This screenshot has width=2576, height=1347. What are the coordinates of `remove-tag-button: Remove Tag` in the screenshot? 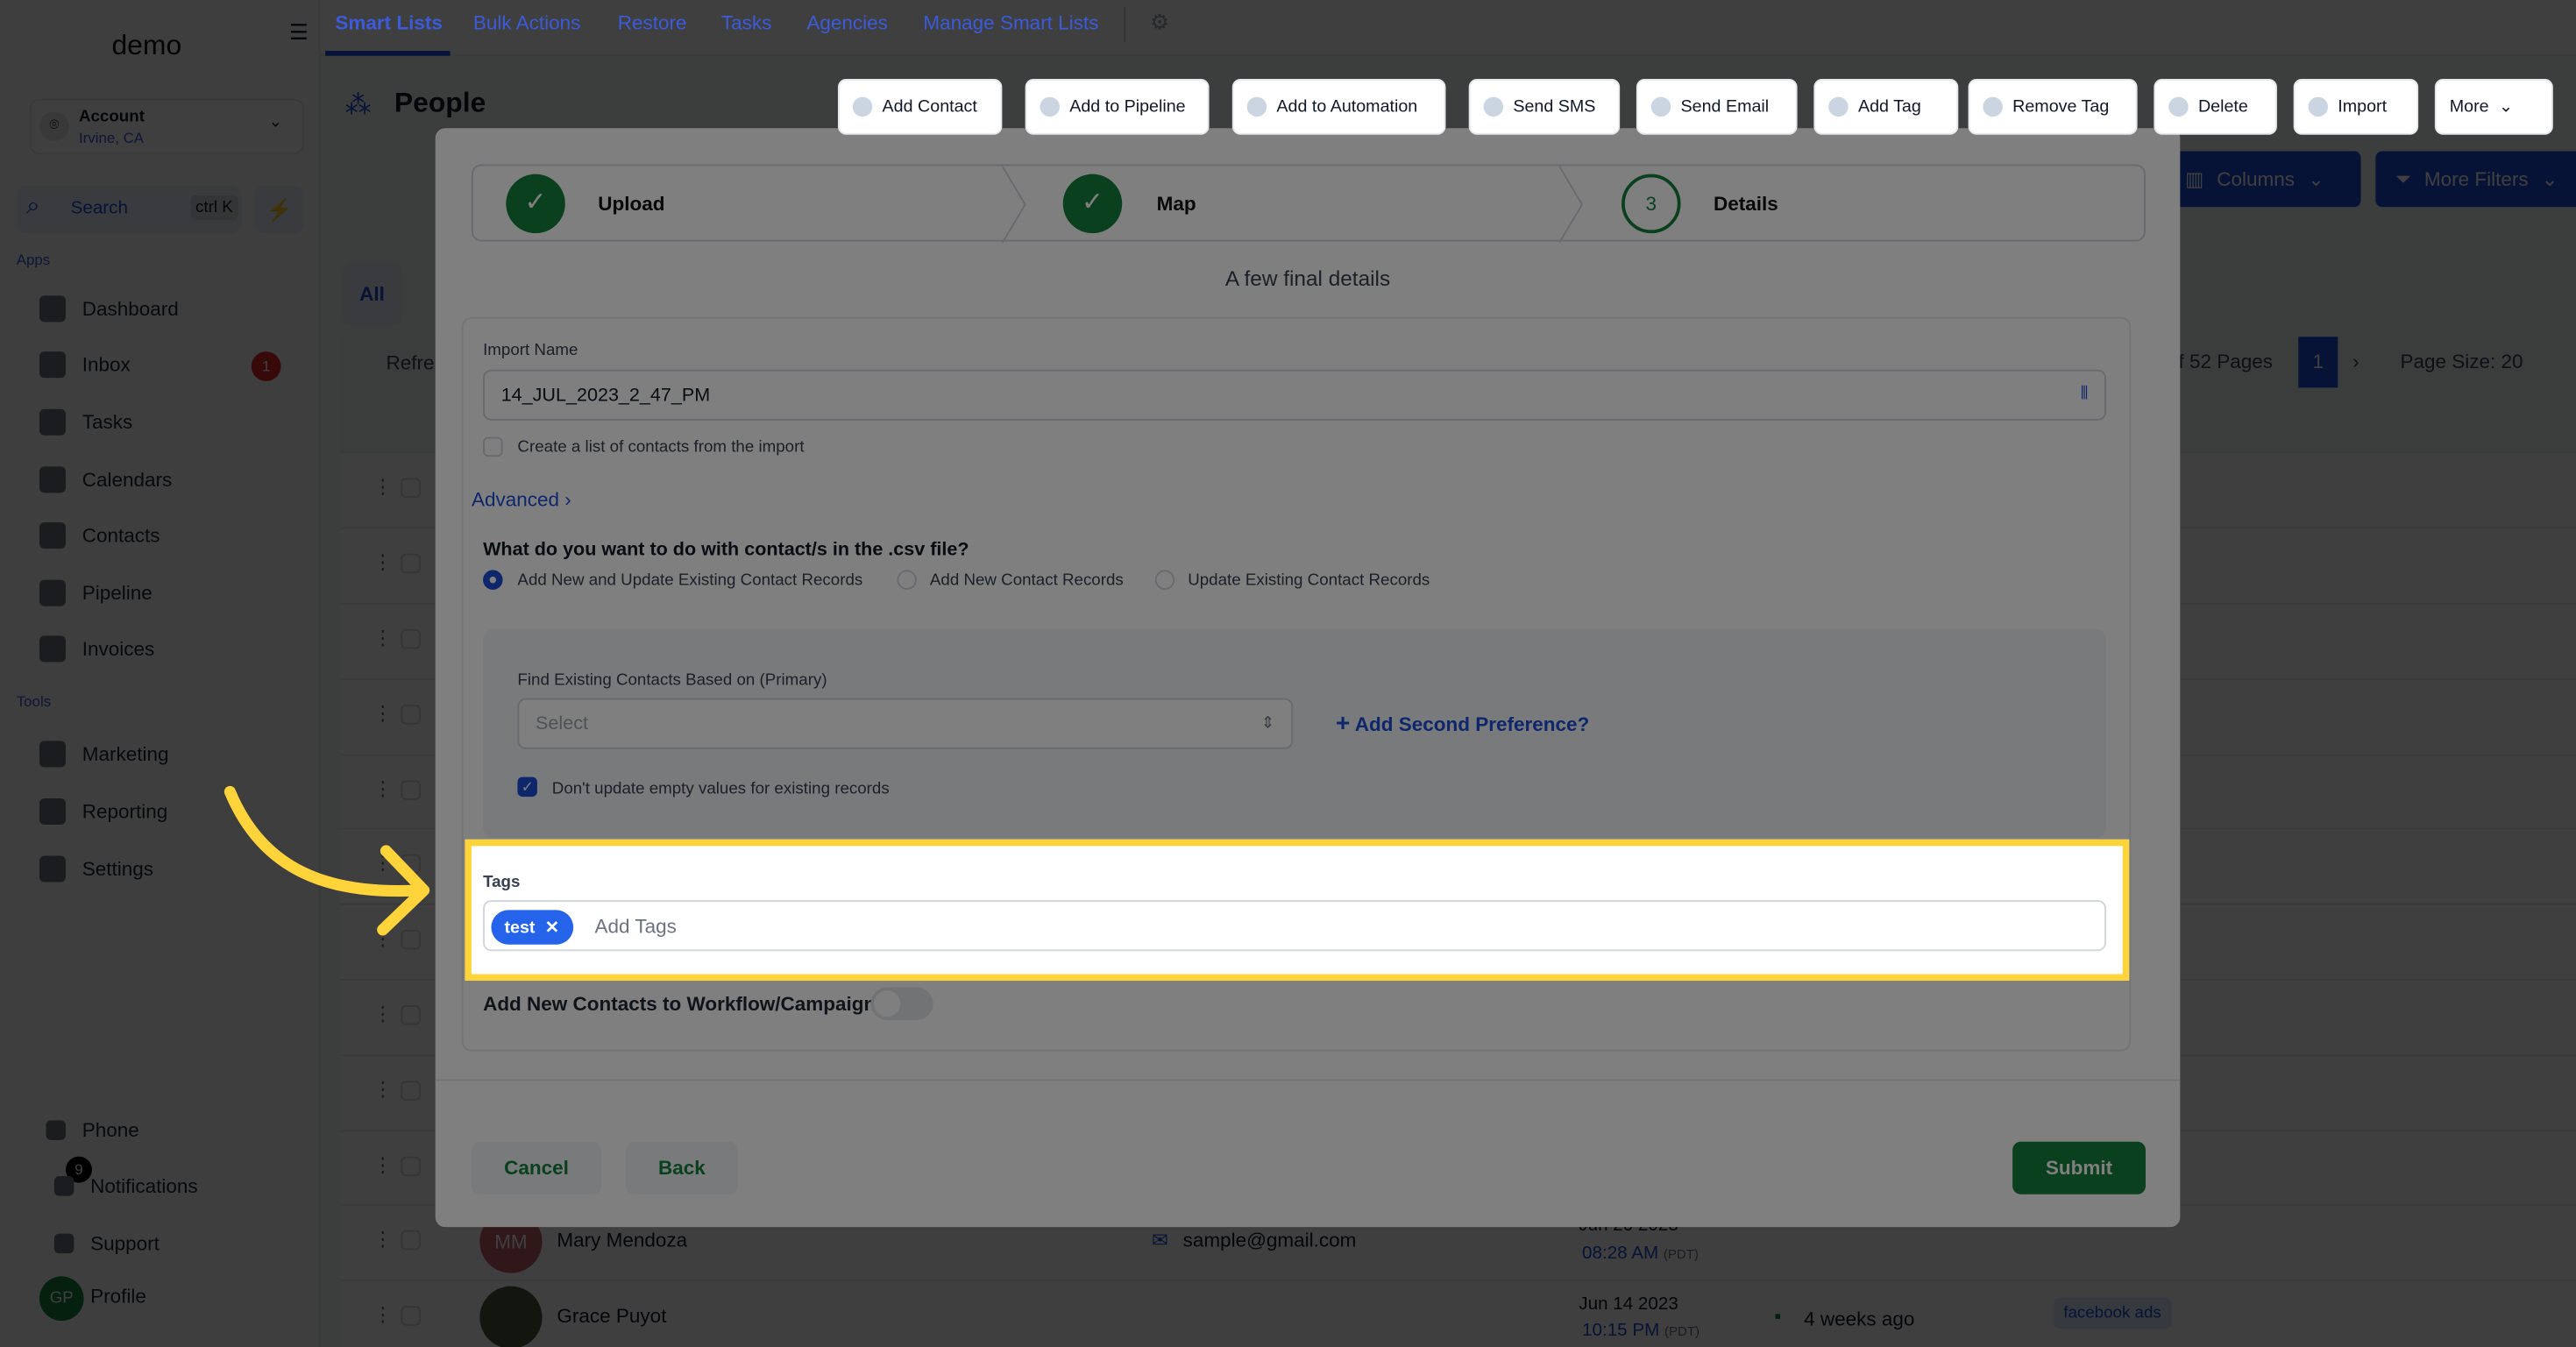 It's located at (2053, 107).